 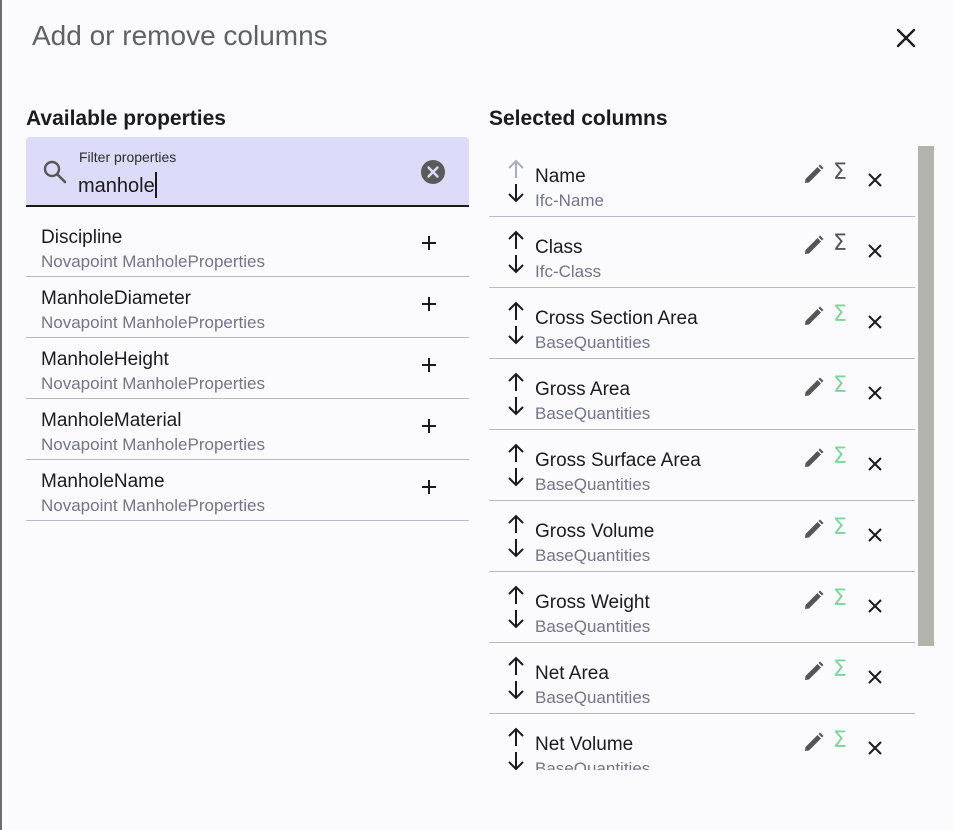 What do you see at coordinates (156, 185) in the screenshot?
I see `text-cursor` at bounding box center [156, 185].